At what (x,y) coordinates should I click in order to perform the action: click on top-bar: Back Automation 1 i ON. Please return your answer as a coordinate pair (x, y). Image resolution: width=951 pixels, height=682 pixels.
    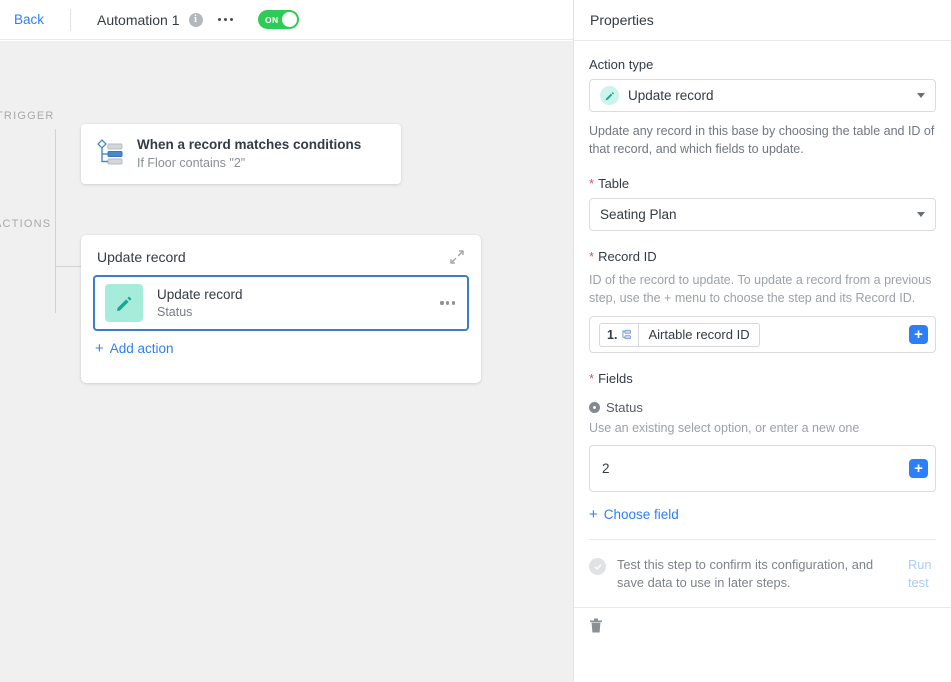
    Looking at the image, I should click on (286, 20).